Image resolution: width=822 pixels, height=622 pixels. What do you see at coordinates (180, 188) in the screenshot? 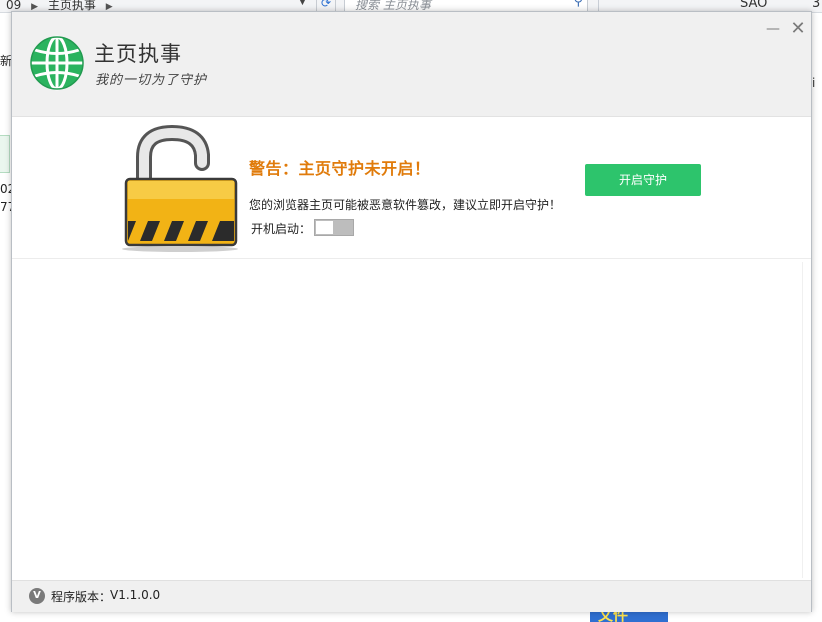
I see `unlocked-padlock-icon` at bounding box center [180, 188].